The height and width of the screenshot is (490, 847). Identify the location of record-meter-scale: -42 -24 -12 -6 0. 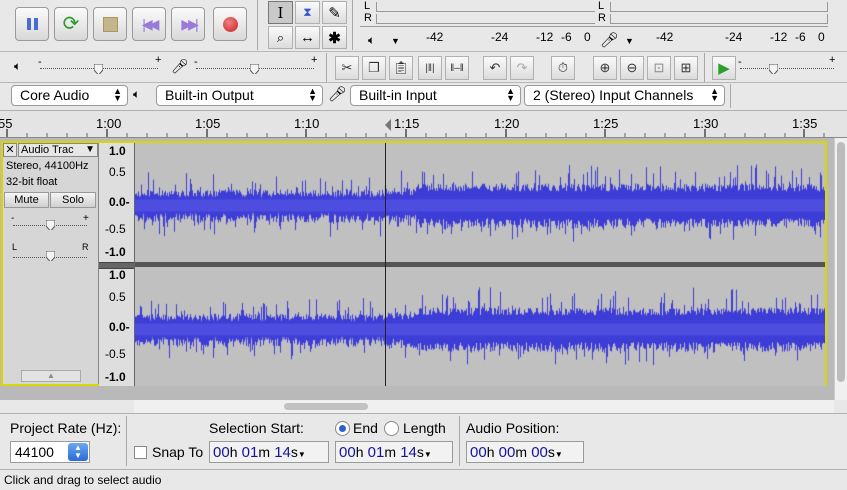
(711, 36).